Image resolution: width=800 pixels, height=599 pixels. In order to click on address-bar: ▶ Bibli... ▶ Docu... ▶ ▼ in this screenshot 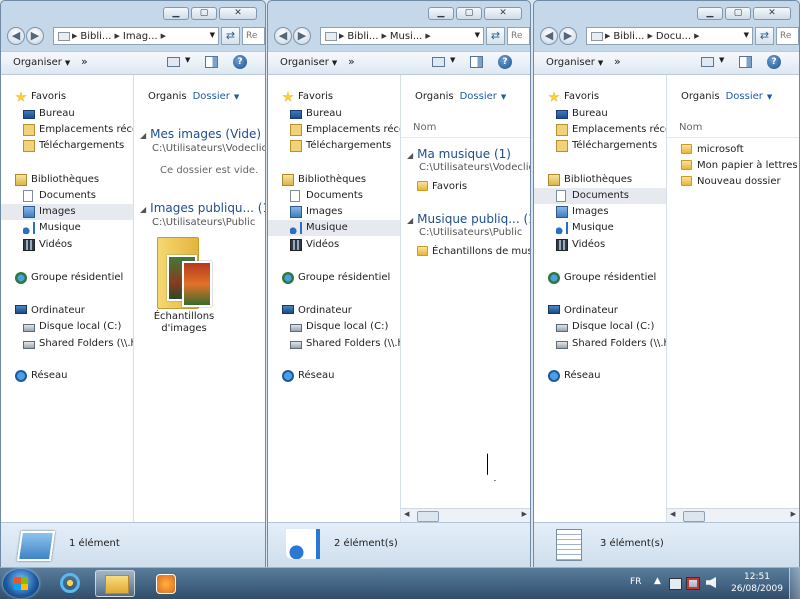, I will do `click(669, 36)`.